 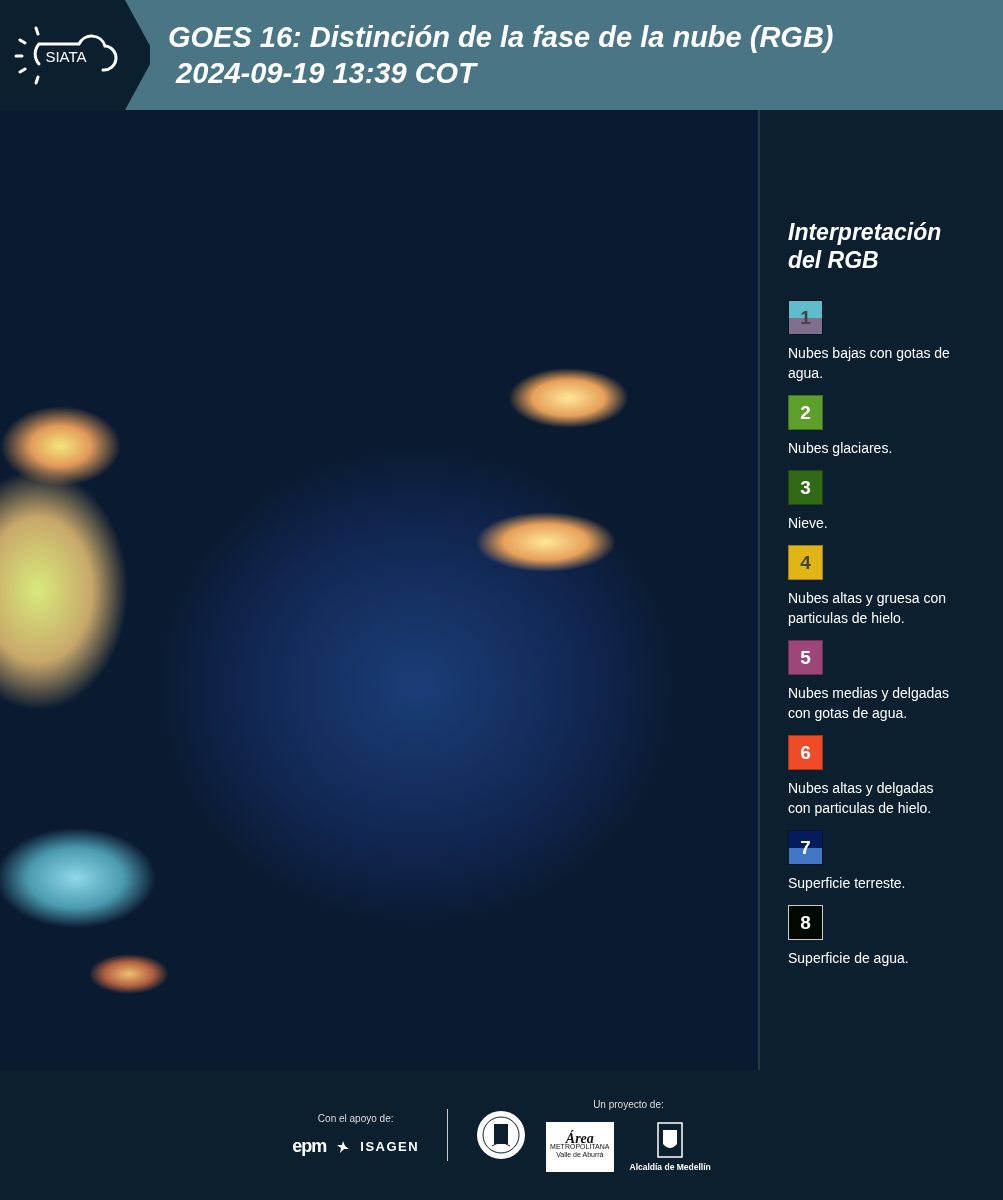 What do you see at coordinates (805, 922) in the screenshot?
I see `legend-swatch: 8` at bounding box center [805, 922].